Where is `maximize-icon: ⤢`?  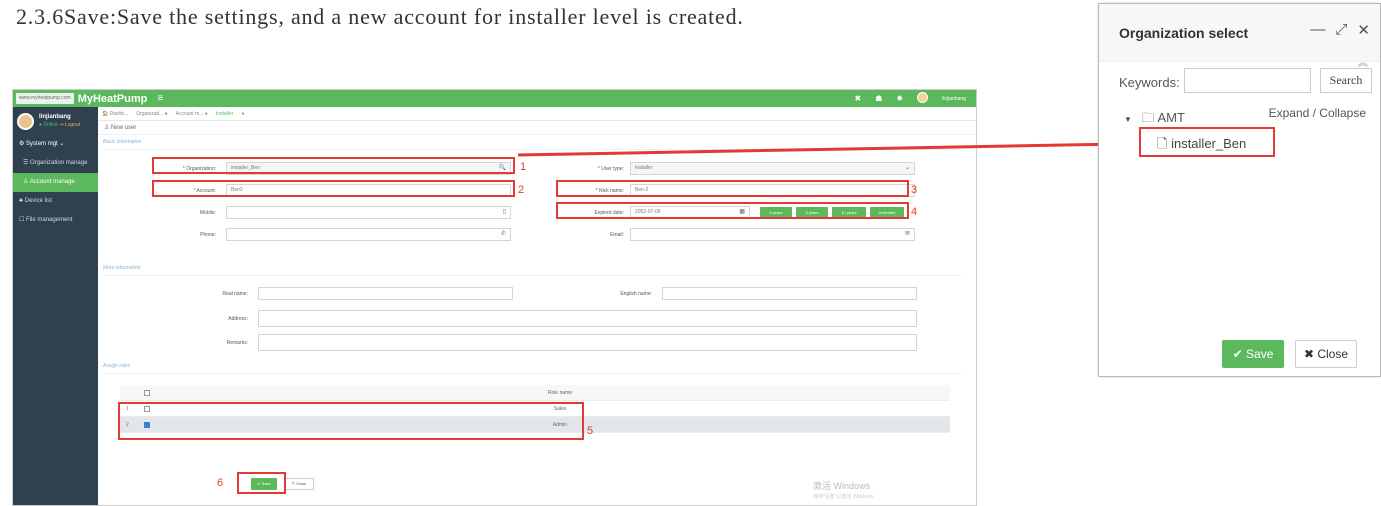
maximize-icon: ⤢ is located at coordinates (1341, 30).